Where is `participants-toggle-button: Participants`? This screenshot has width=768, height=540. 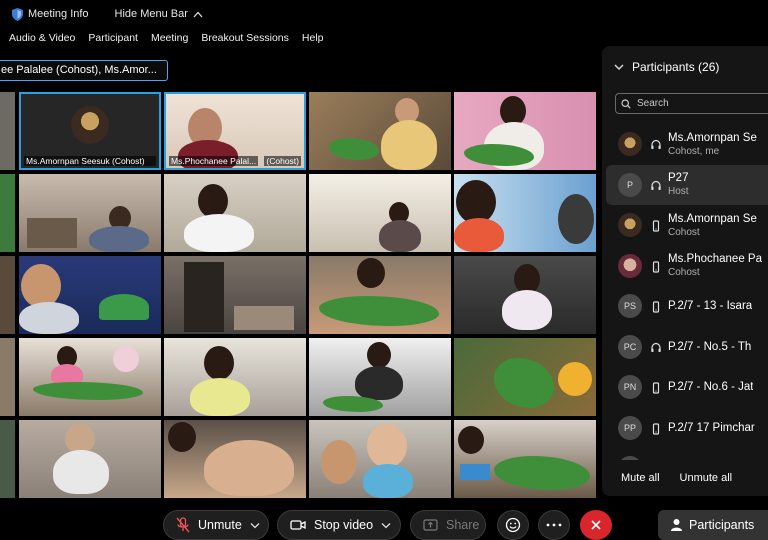
participants-toggle-button: Participants is located at coordinates (713, 525).